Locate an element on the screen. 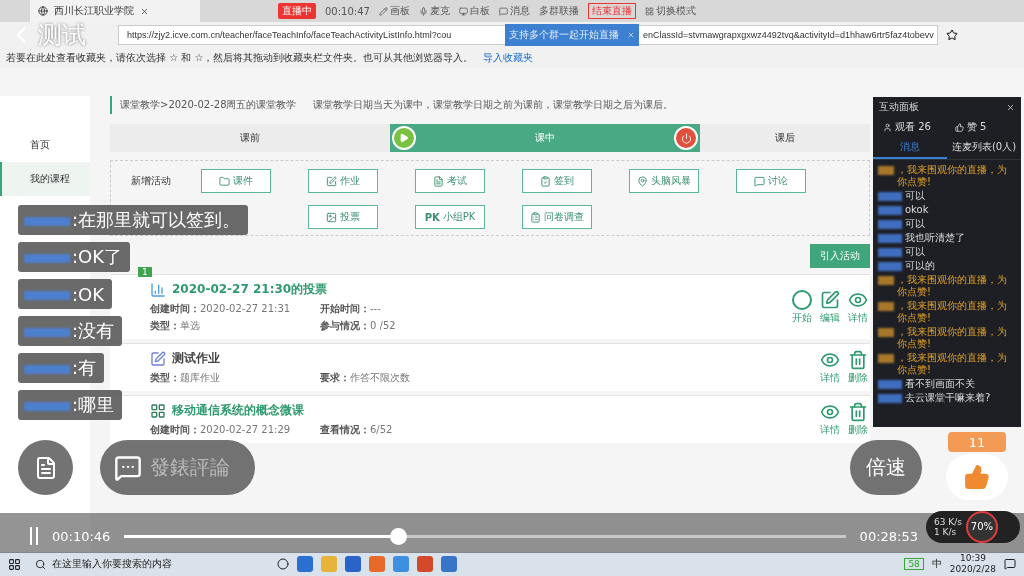  comment-text: :没有 is located at coordinates (93, 331).